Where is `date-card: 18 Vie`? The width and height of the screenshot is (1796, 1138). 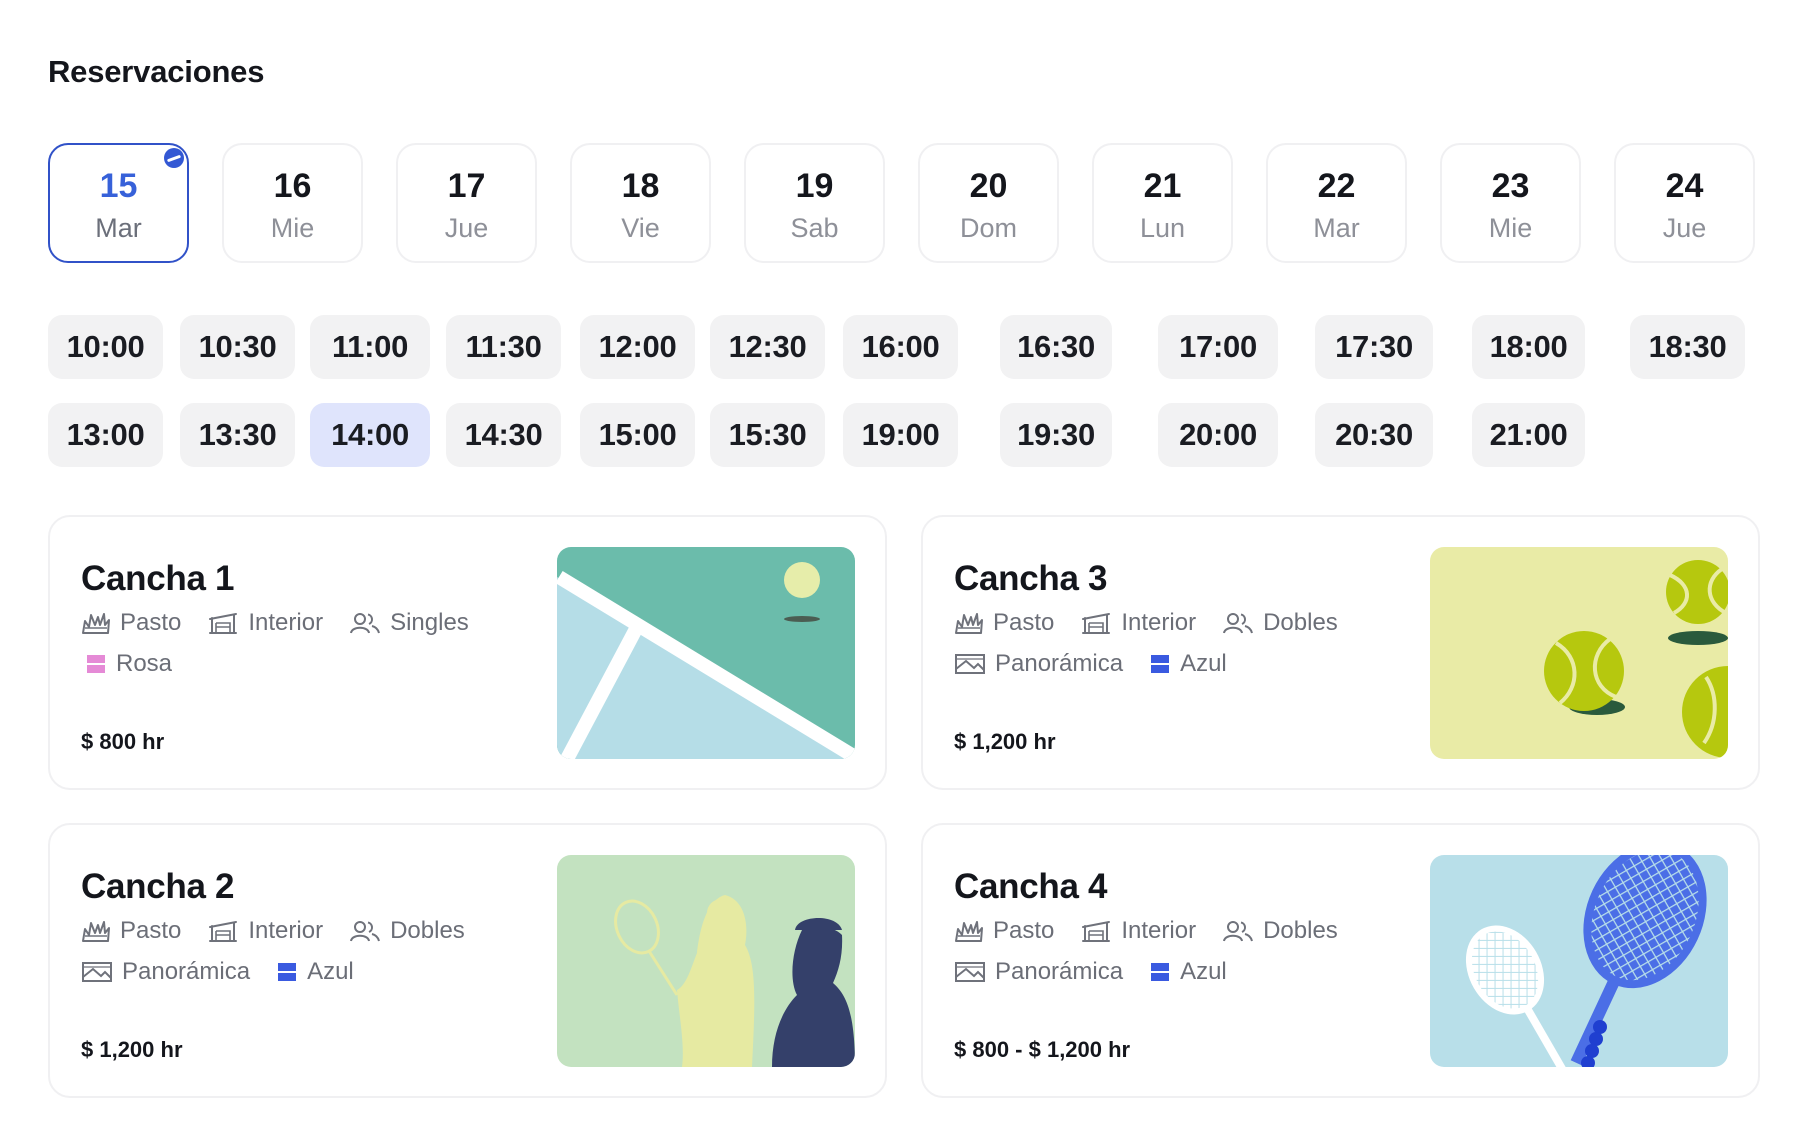
date-card: 18 Vie is located at coordinates (640, 203).